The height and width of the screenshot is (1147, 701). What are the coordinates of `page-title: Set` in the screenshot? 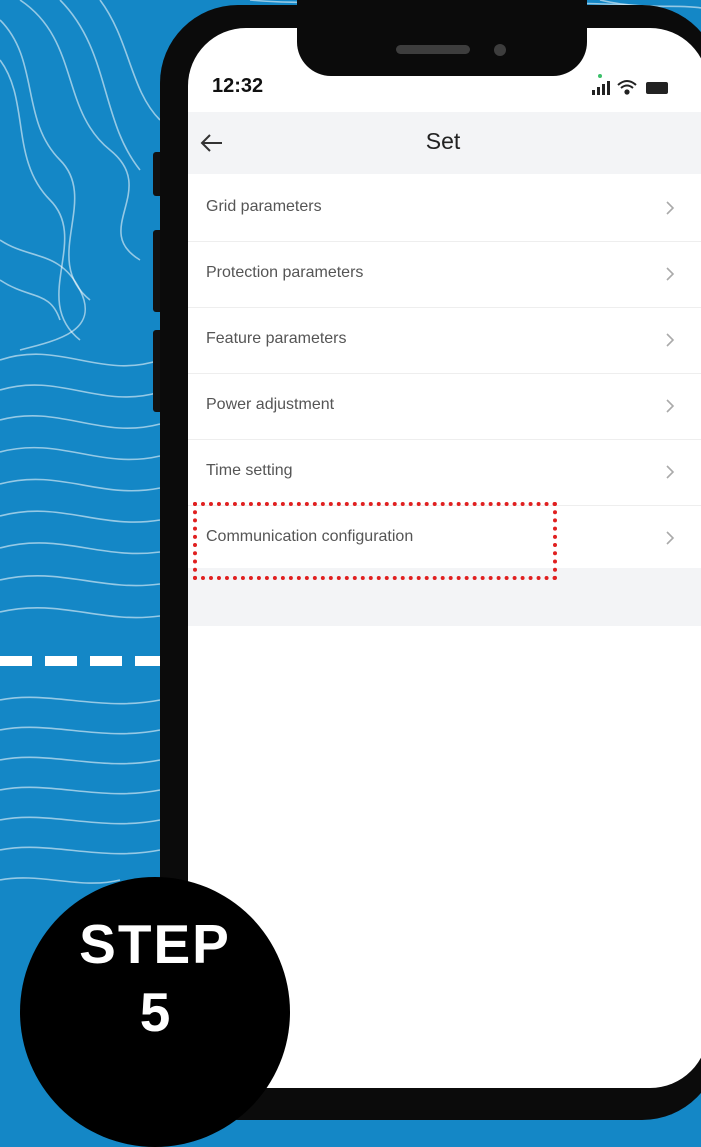 It's located at (443, 141).